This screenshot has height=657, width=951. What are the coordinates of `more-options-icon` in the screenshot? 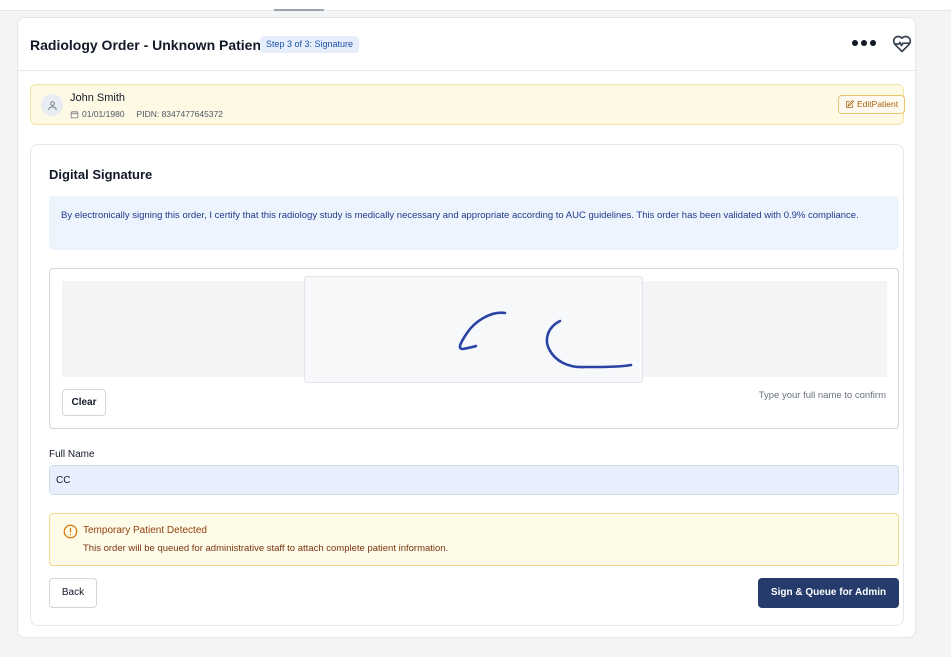 It's located at (864, 43).